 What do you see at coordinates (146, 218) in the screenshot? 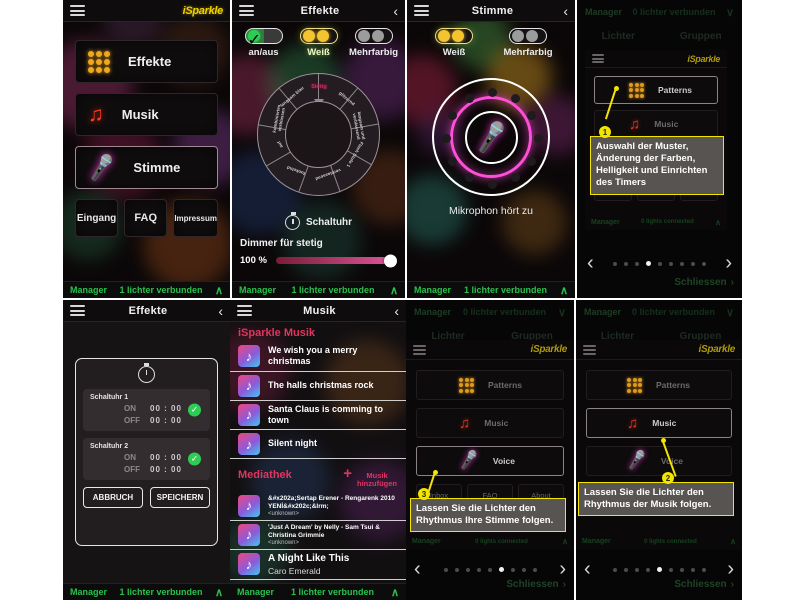
I see `home-button-faq: FAQ` at bounding box center [146, 218].